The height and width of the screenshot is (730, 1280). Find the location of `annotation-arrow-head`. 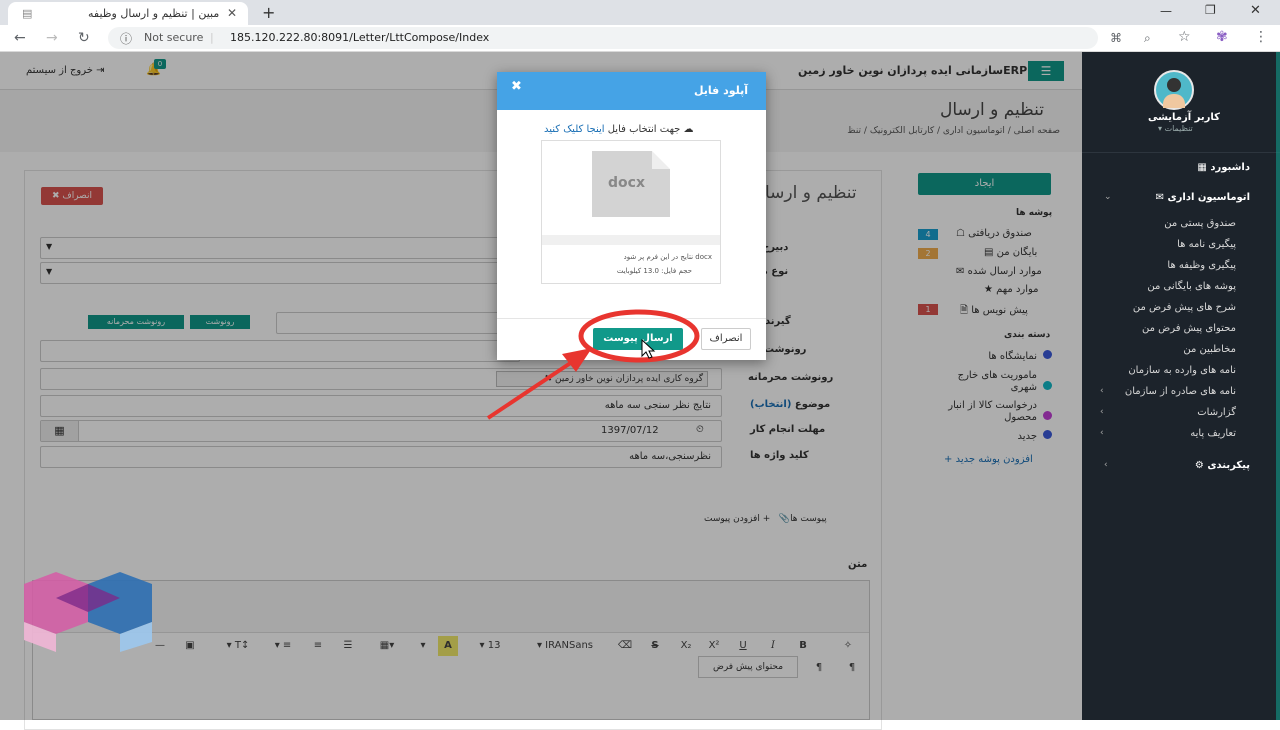

annotation-arrow-head is located at coordinates (577, 360).